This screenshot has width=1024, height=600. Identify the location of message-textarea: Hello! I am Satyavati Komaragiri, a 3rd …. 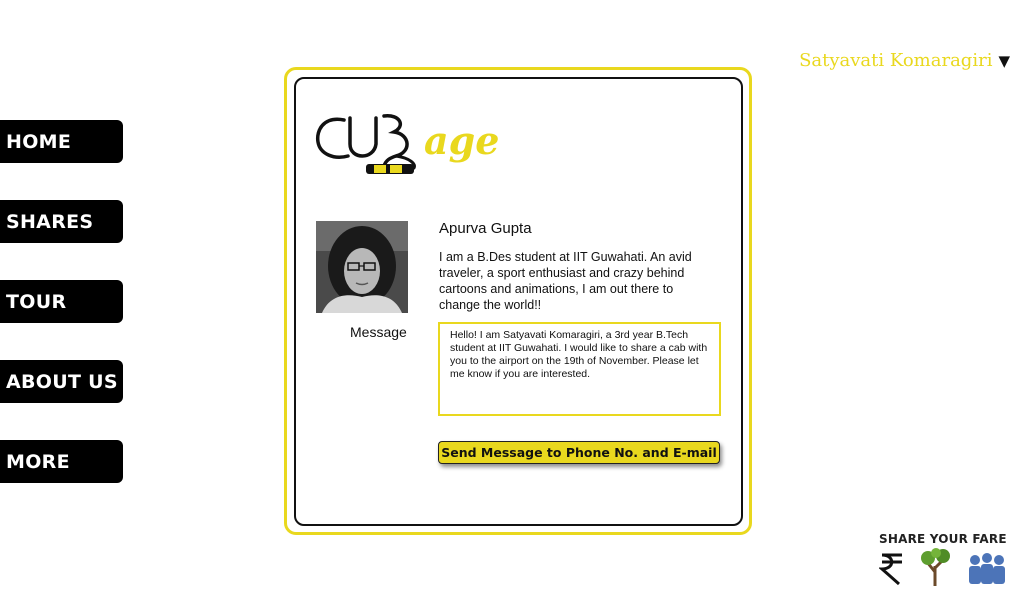
(579, 369).